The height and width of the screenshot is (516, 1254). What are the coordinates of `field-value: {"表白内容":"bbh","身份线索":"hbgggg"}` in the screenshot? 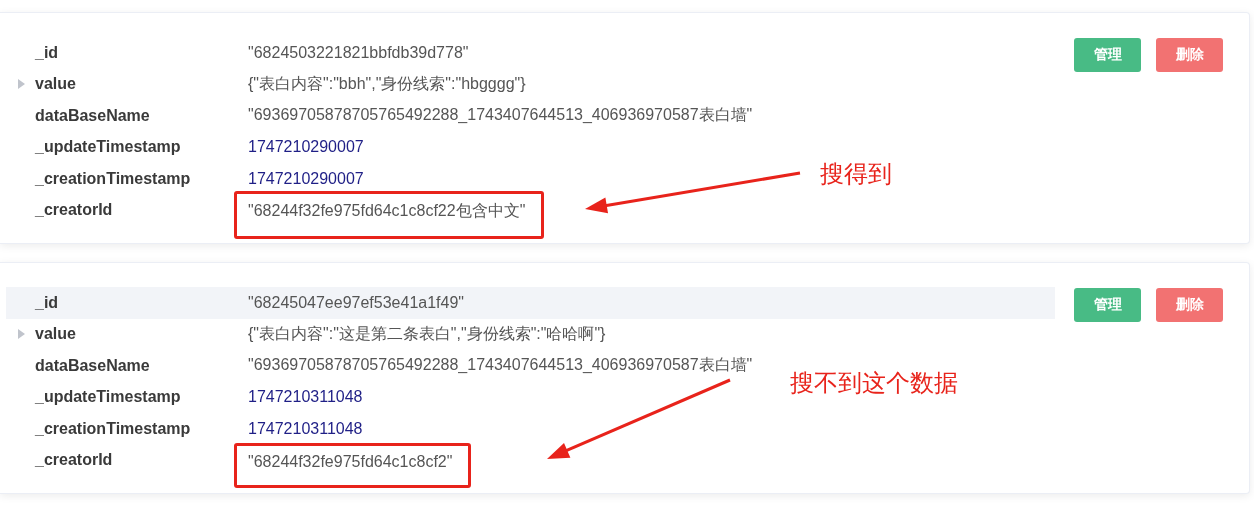 It's located at (387, 83).